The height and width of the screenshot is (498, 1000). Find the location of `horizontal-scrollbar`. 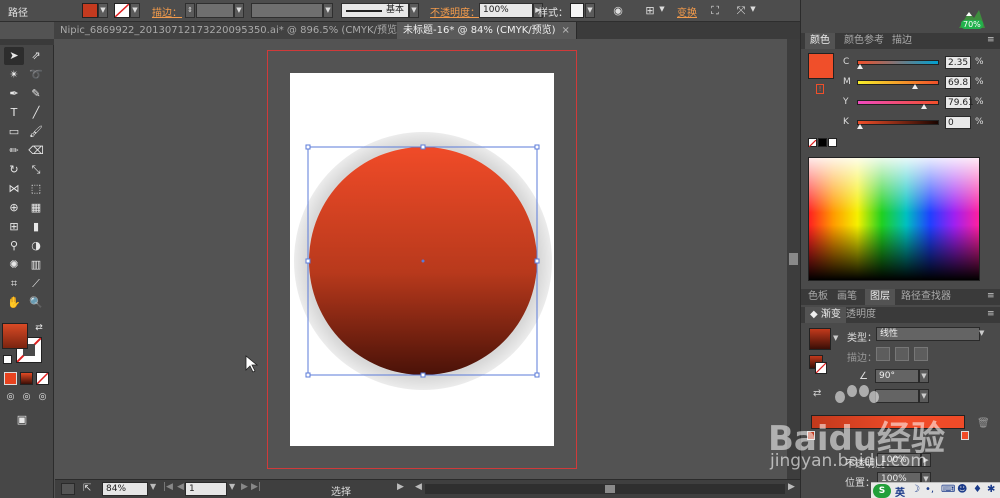

horizontal-scrollbar is located at coordinates (605, 489).